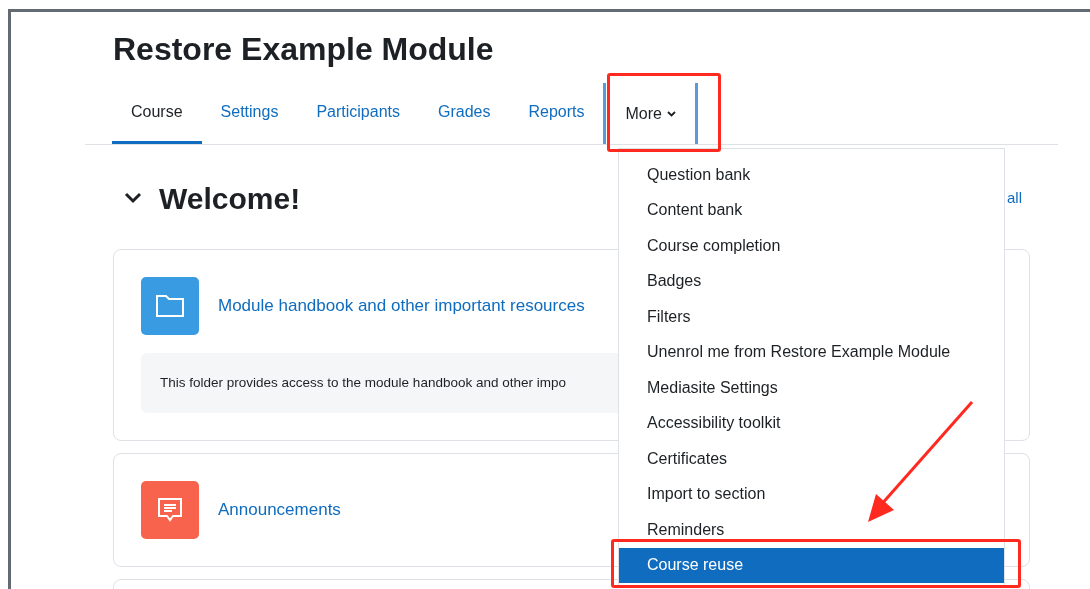 The height and width of the screenshot is (589, 1090). Describe the element at coordinates (811, 281) in the screenshot. I see `menu-item: Badges` at that location.